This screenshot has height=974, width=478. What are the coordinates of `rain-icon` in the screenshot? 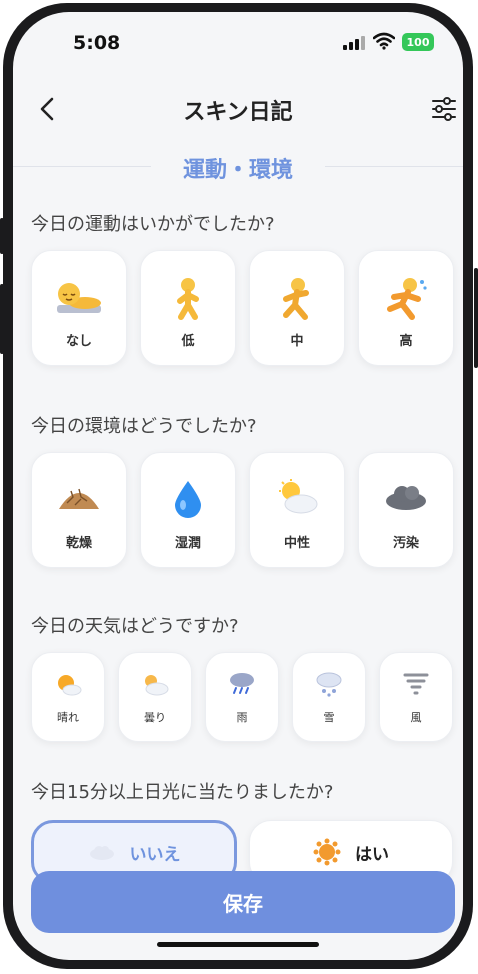 It's located at (242, 683).